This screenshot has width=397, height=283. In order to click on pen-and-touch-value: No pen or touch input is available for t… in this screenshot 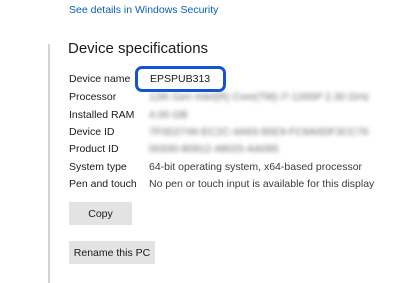, I will do `click(262, 184)`.